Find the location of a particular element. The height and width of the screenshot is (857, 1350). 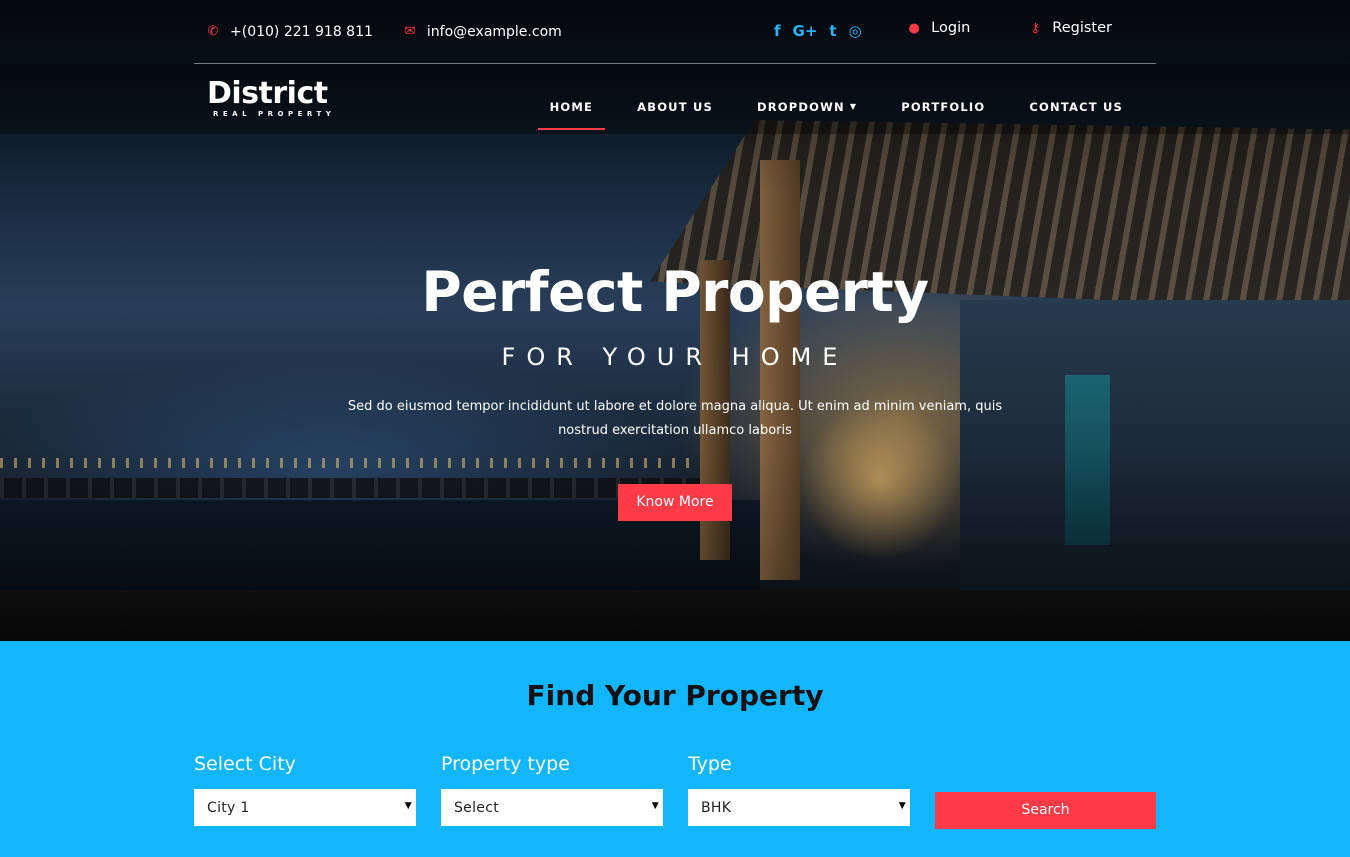

login-link: ● Login is located at coordinates (939, 28).